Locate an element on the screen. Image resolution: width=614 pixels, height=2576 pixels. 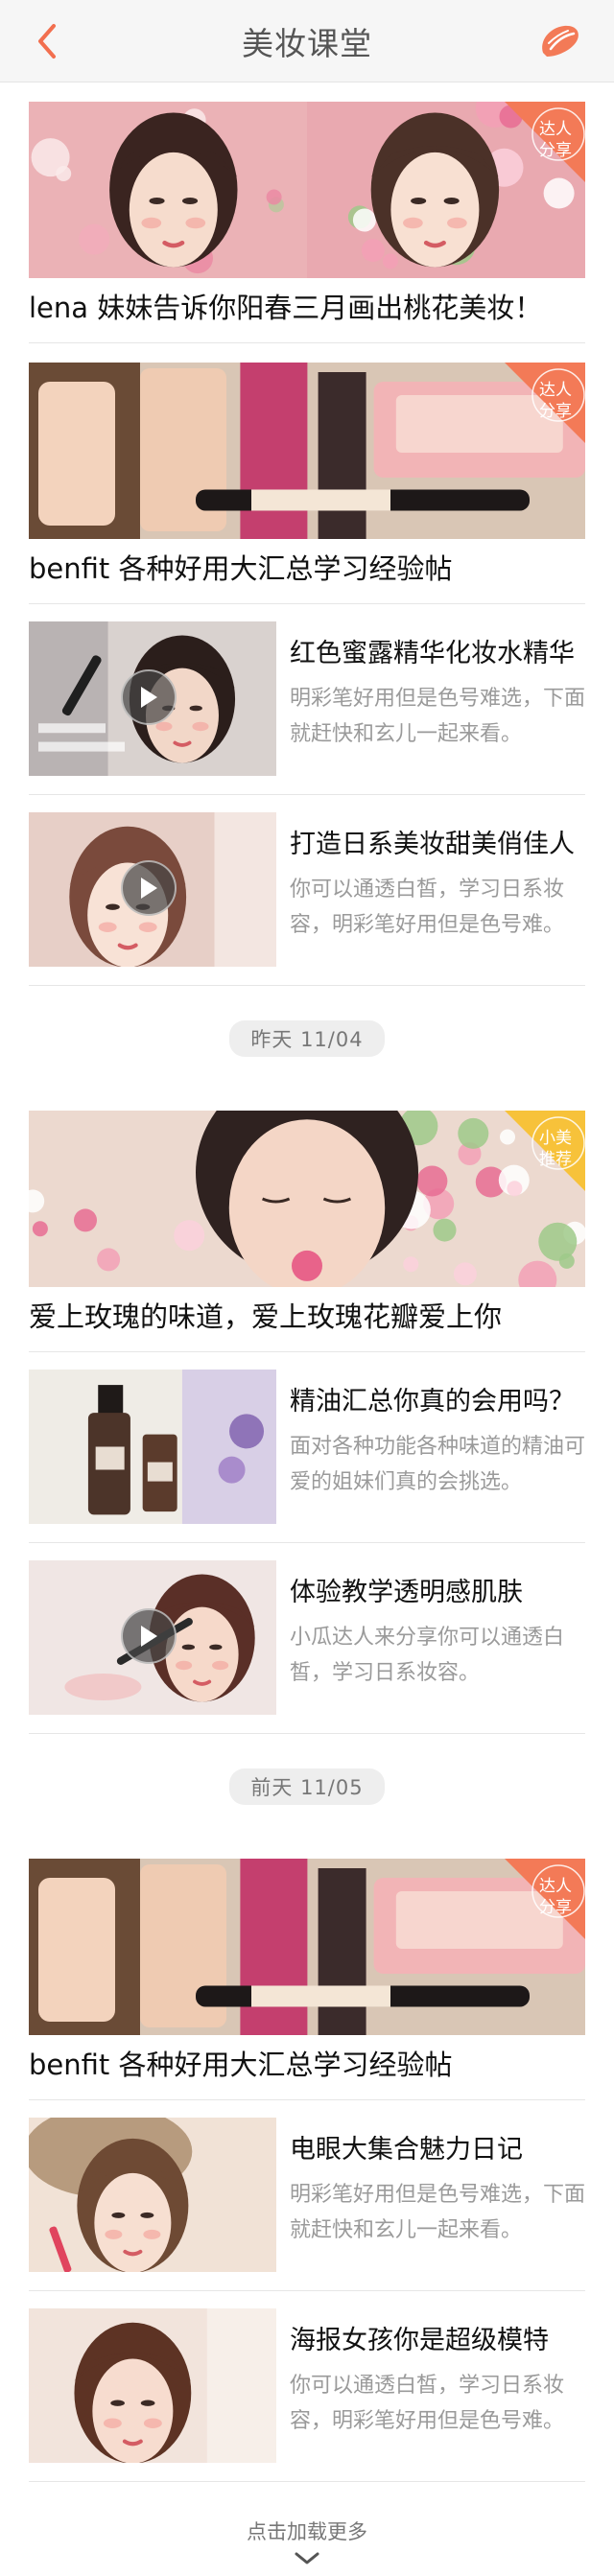
article-list-item: 打造日系美妆甜美俏佳人 你可以通透白皙，学习日系妆容，明彩笔好用但是色号难。 is located at coordinates (307, 890).